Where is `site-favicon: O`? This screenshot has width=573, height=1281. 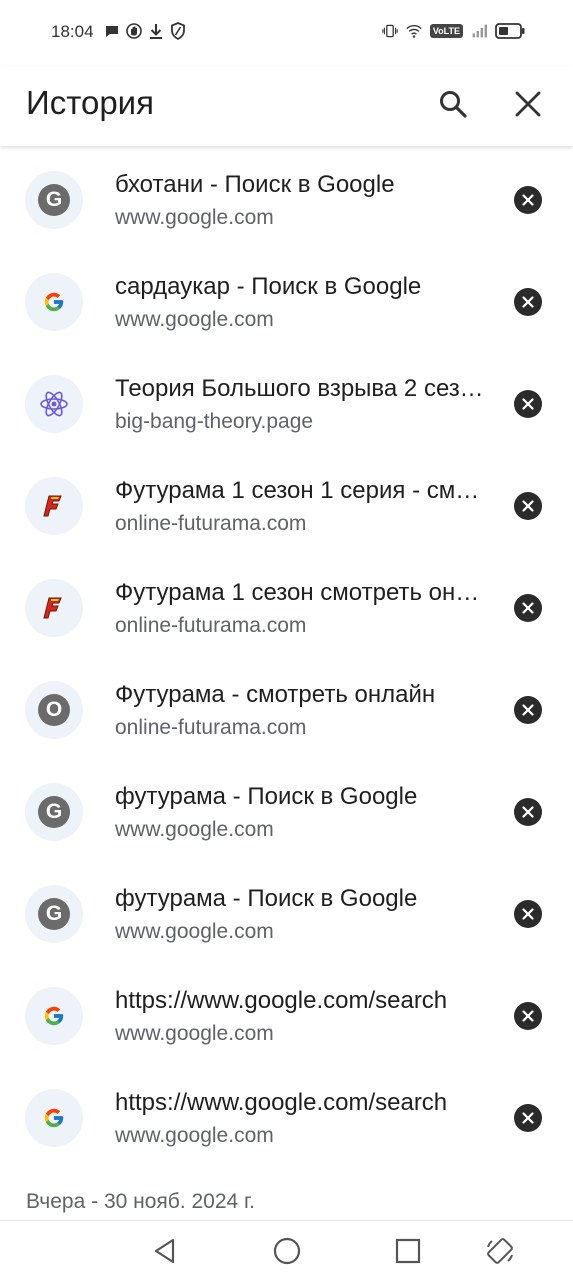 site-favicon: O is located at coordinates (54, 710).